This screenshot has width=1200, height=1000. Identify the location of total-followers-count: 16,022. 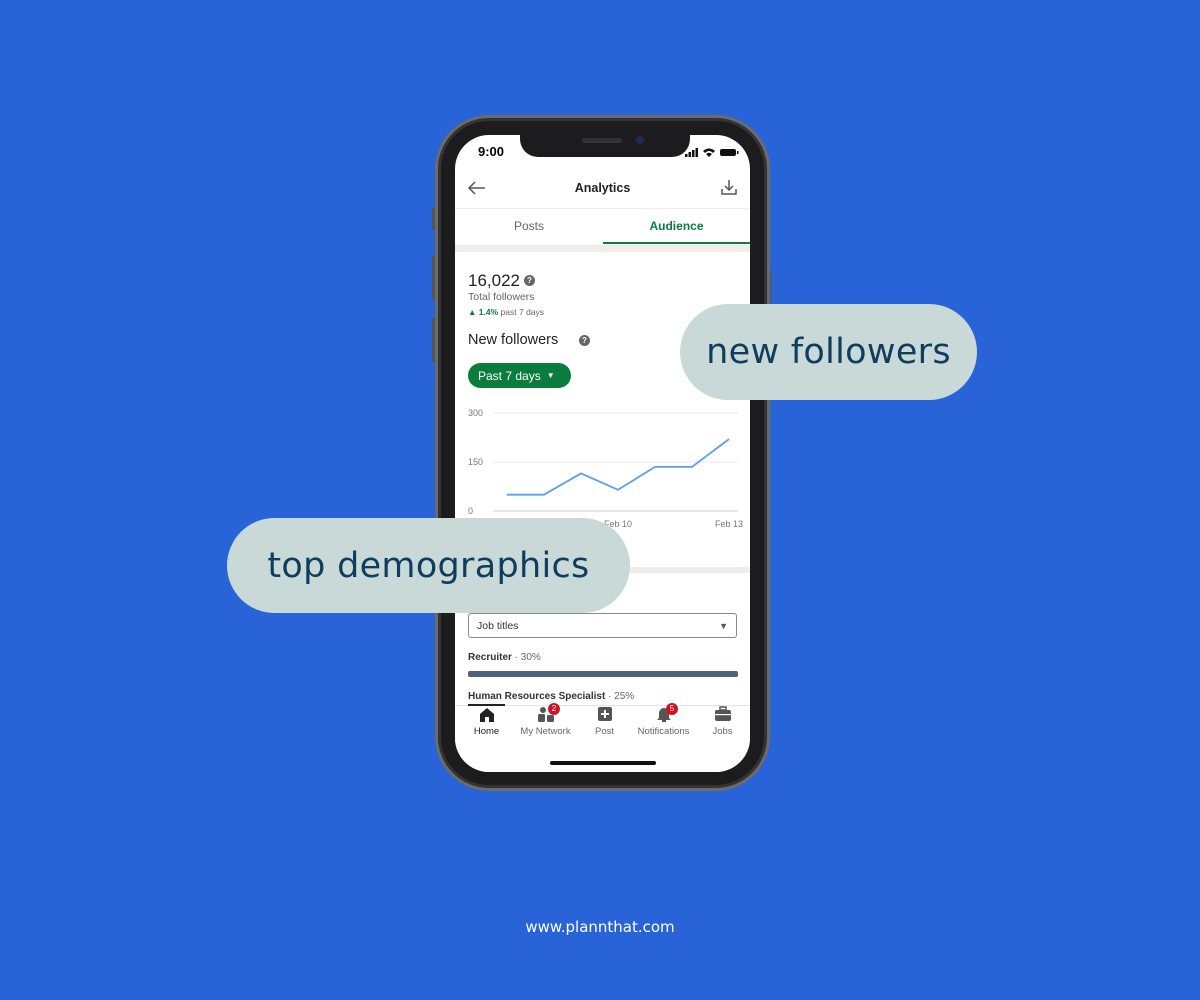
(494, 280).